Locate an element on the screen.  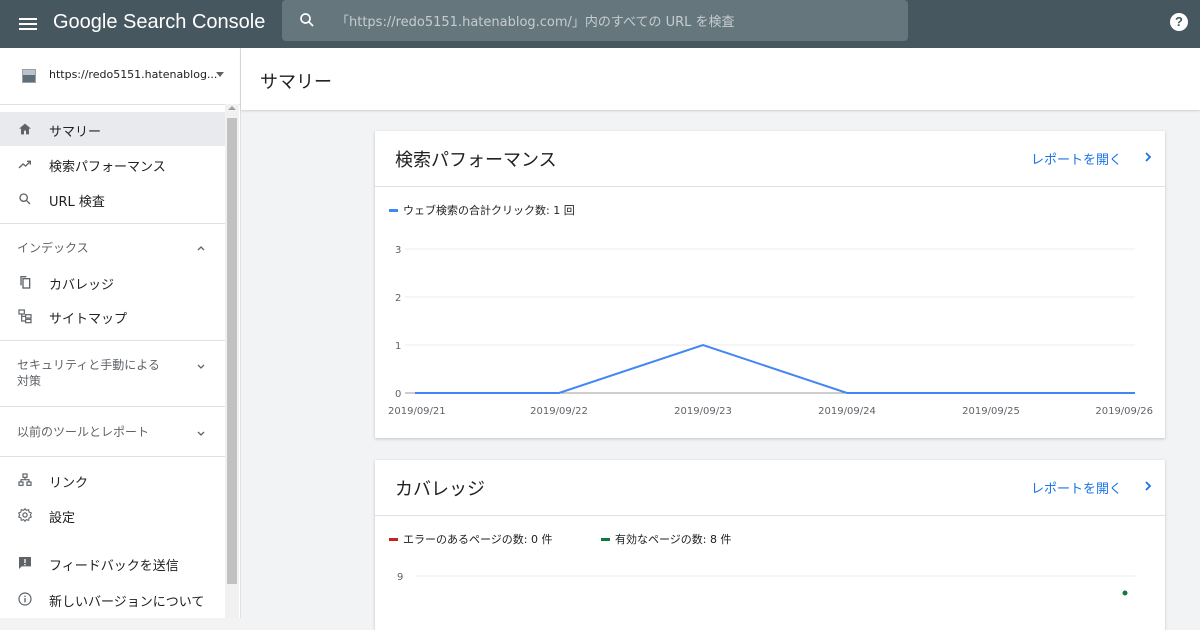
help-icon: ? is located at coordinates (1179, 22).